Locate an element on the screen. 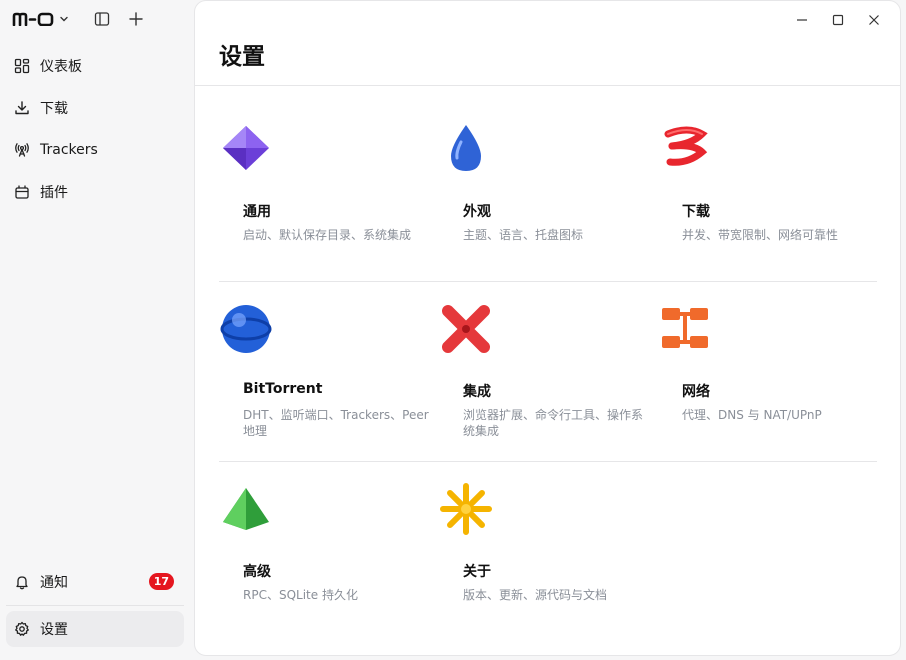 The image size is (906, 660). settings-card-integration: 集成 浏览器扩展、命令行工具、操作系统集成 is located at coordinates (541, 352).